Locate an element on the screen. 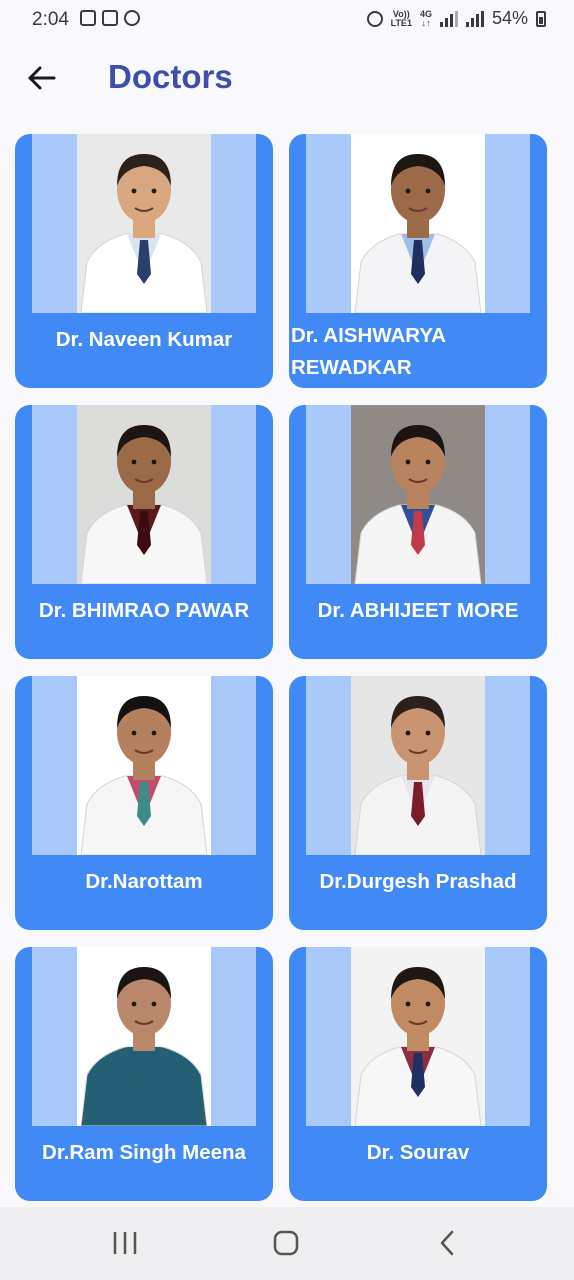 This screenshot has width=574, height=1280. home-button is located at coordinates (286, 1243).